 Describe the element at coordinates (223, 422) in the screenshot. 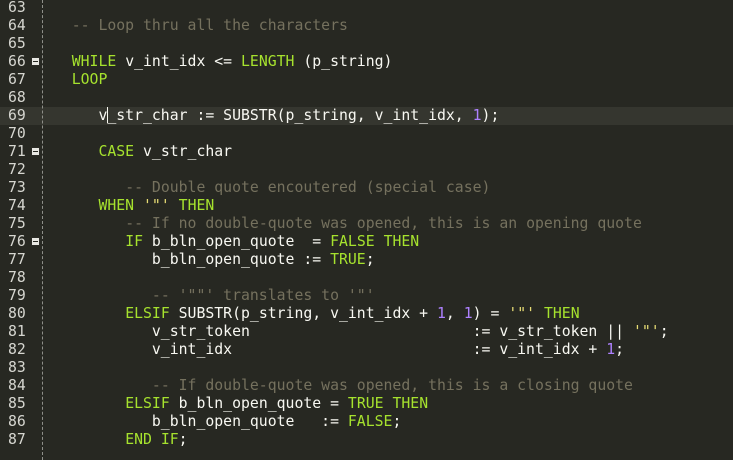

I see `code-text: b_bln_open_quote := FALSE;` at that location.